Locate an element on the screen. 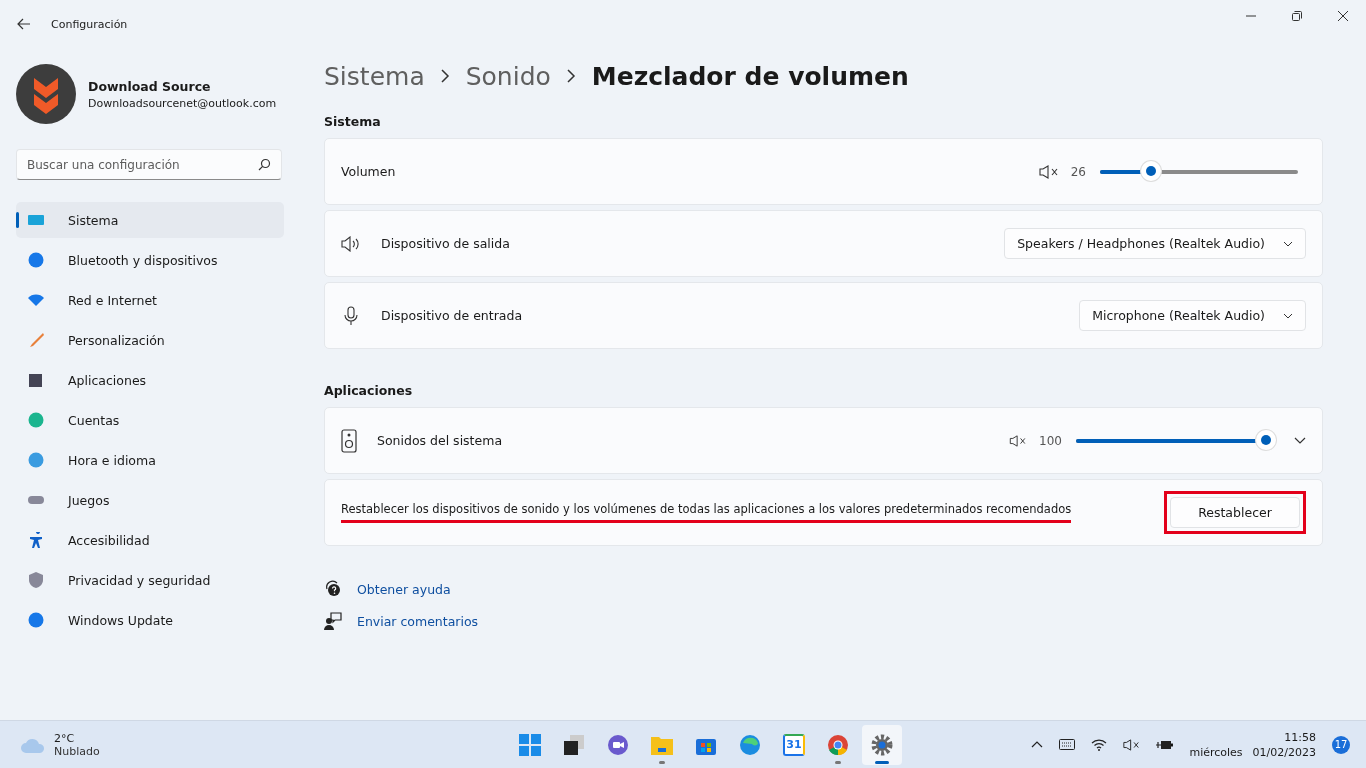 Image resolution: width=1366 pixels, height=768 pixels. sidebar-item: Accesibilidad is located at coordinates (150, 540).